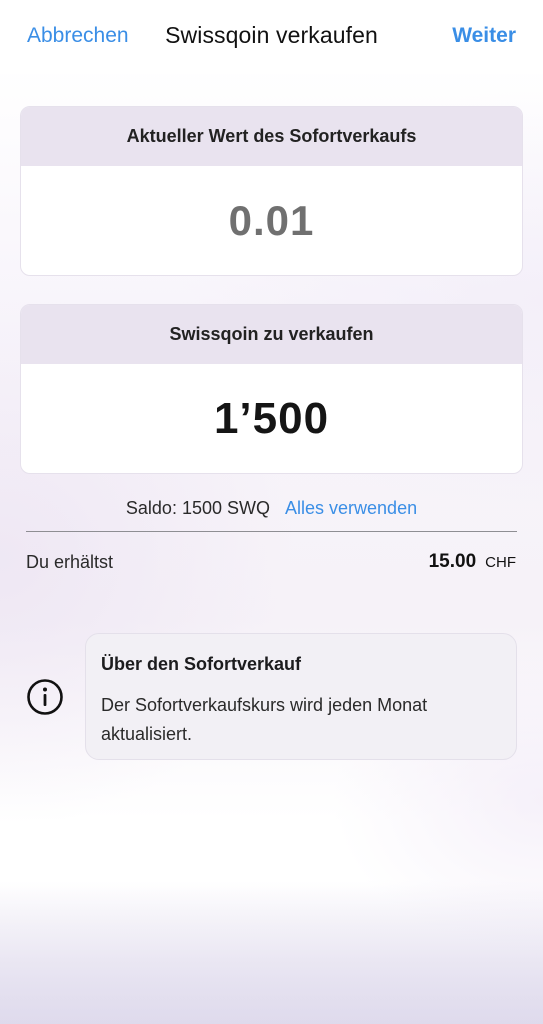 This screenshot has height=1024, width=543. What do you see at coordinates (351, 508) in the screenshot?
I see `use-all-button: Alles verwenden` at bounding box center [351, 508].